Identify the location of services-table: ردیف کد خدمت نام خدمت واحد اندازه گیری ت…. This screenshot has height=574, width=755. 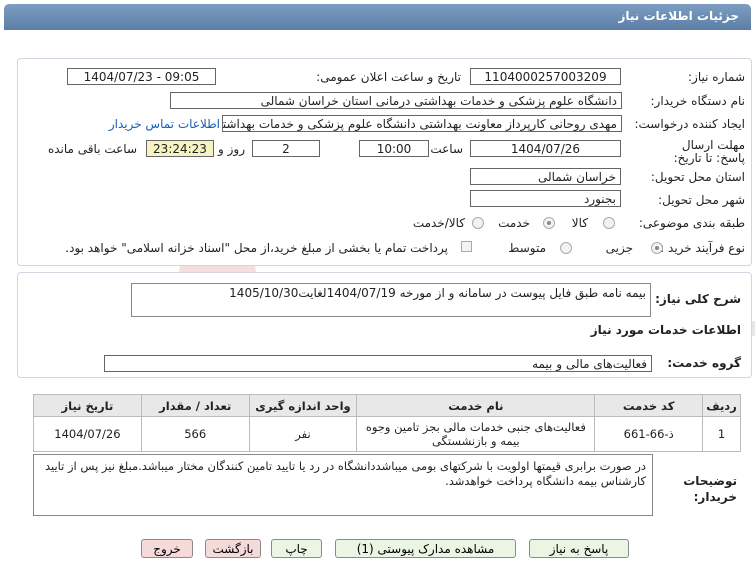
(387, 423).